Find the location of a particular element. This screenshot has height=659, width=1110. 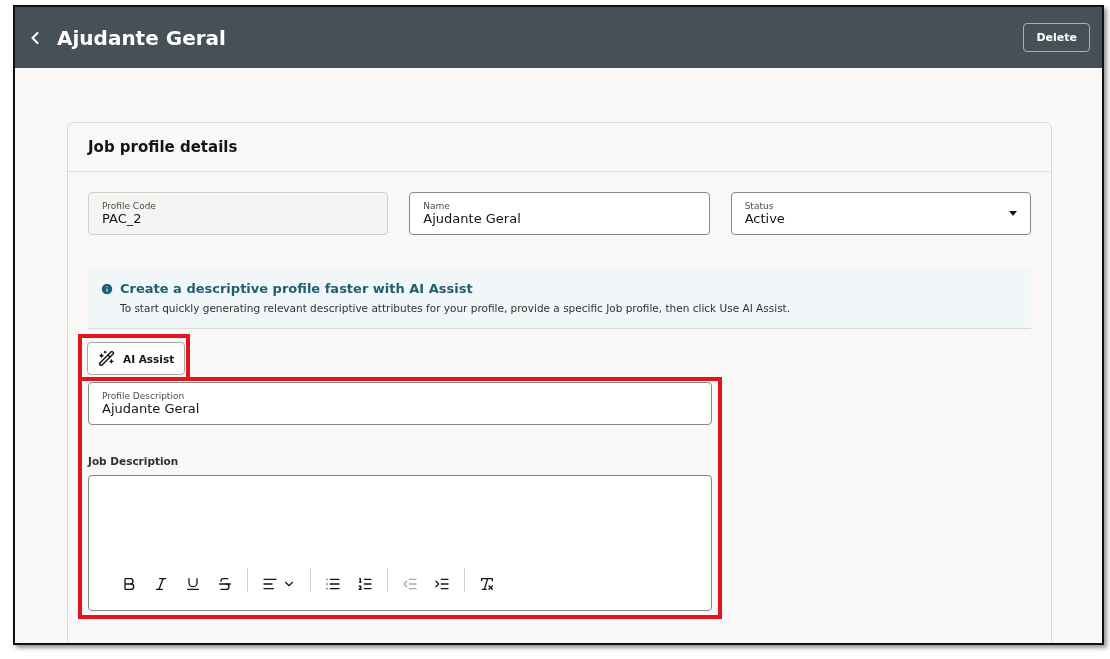

rich-text-editor is located at coordinates (400, 543).